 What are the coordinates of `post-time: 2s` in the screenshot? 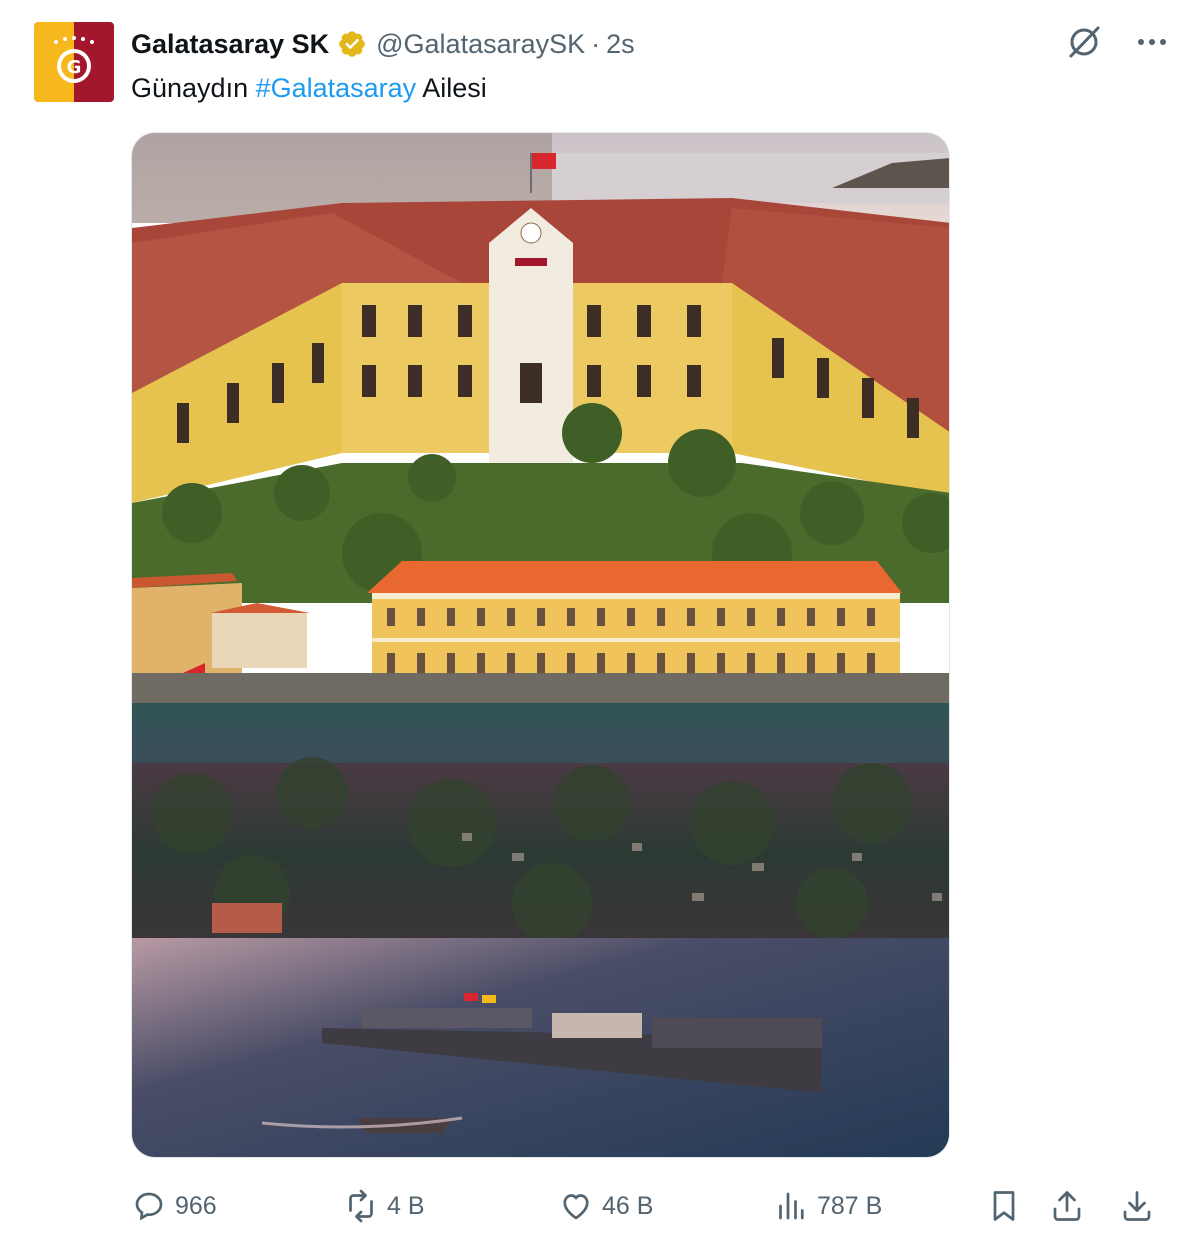 It's located at (620, 44).